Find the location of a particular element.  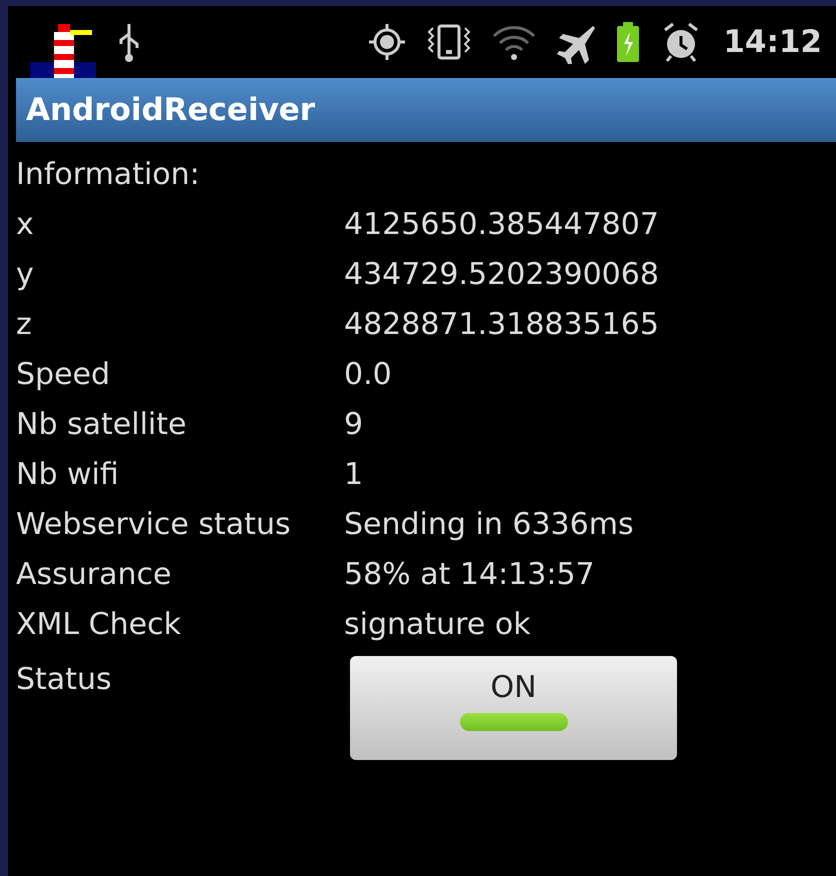

clock-time: 14:12 is located at coordinates (772, 42).